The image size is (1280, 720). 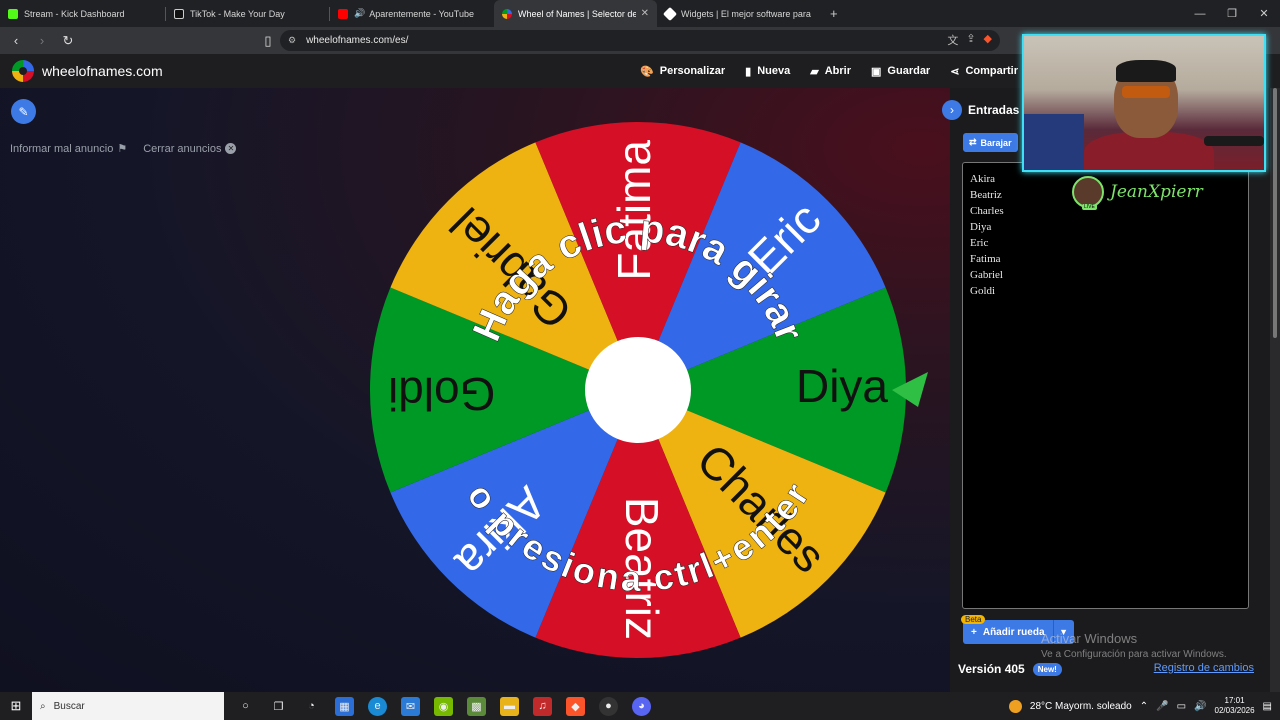 I want to click on file-explorer-icon: ▬, so click(x=509, y=706).